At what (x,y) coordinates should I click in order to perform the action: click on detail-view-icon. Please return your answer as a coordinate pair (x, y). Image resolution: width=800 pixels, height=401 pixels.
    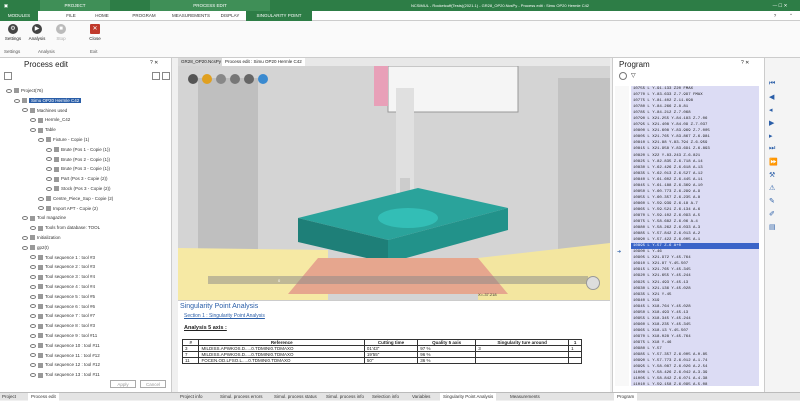
    Looking at the image, I should click on (166, 76).